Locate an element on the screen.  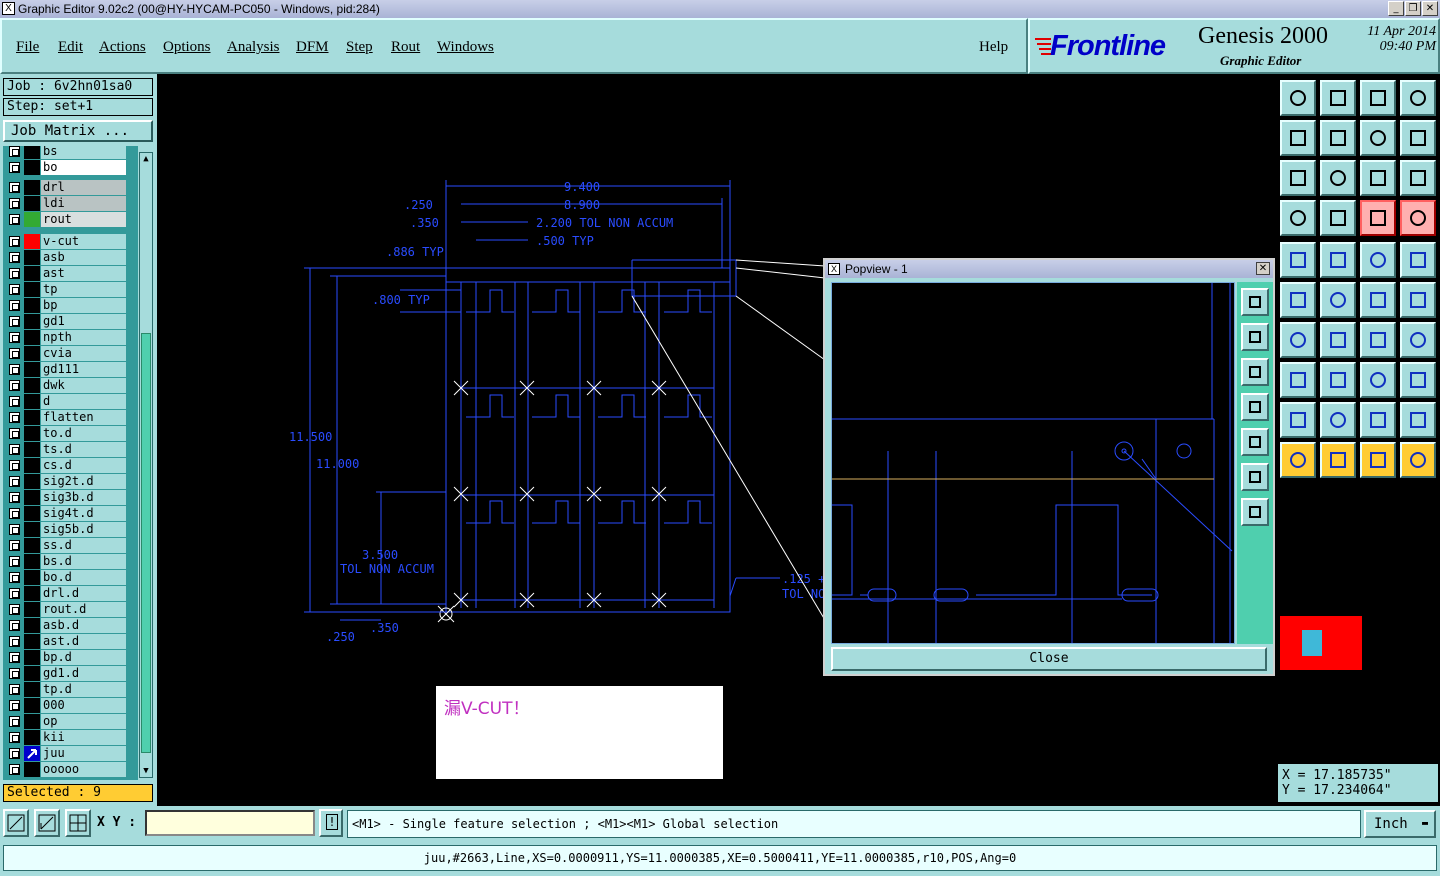
popview-close-button: Close is located at coordinates (1049, 659).